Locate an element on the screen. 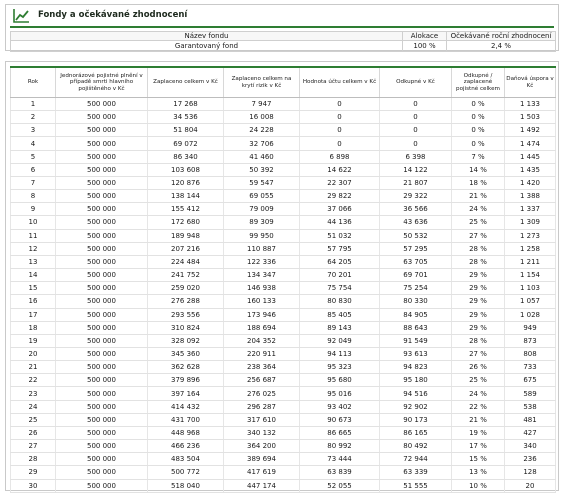 This screenshot has height=495, width=568. cell-risk-paid: 173 946 is located at coordinates (261, 315).